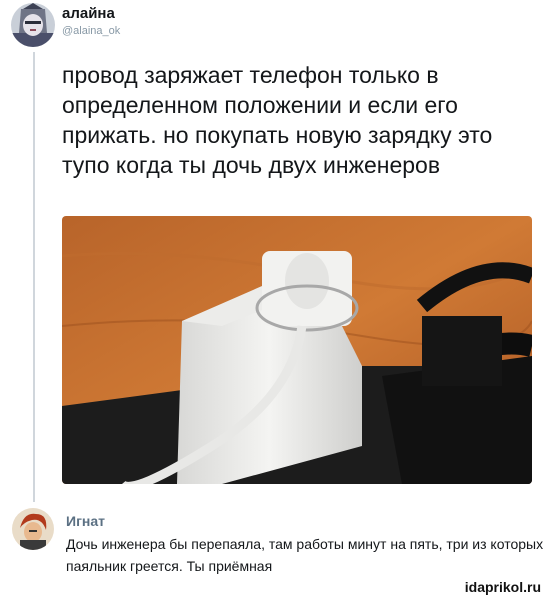 This screenshot has height=600, width=550. I want to click on author-avatar, so click(33, 25).